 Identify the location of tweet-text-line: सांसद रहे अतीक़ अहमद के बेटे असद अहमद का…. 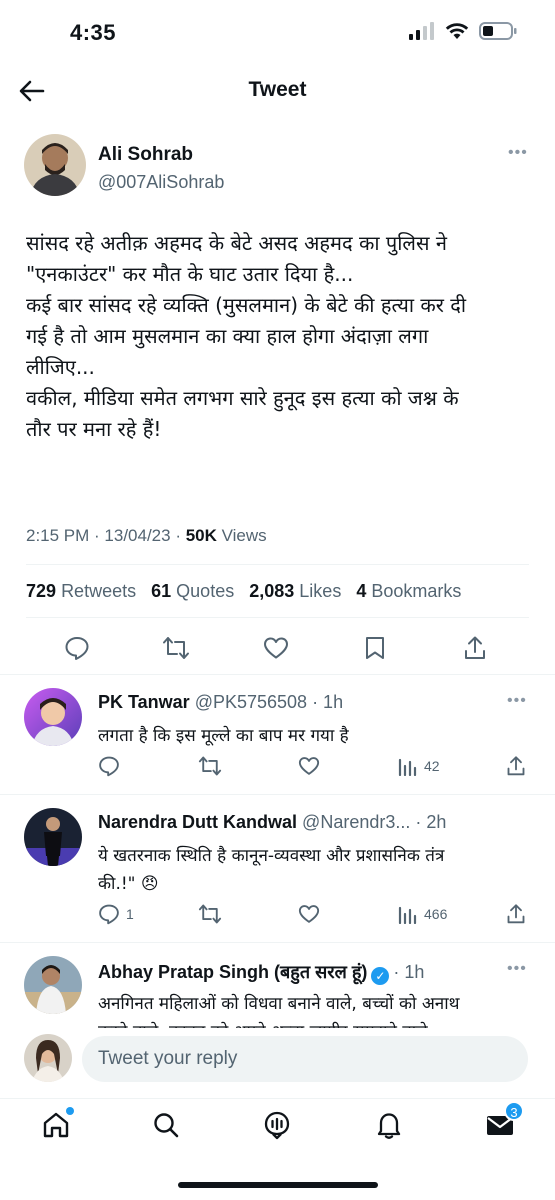
(236, 243).